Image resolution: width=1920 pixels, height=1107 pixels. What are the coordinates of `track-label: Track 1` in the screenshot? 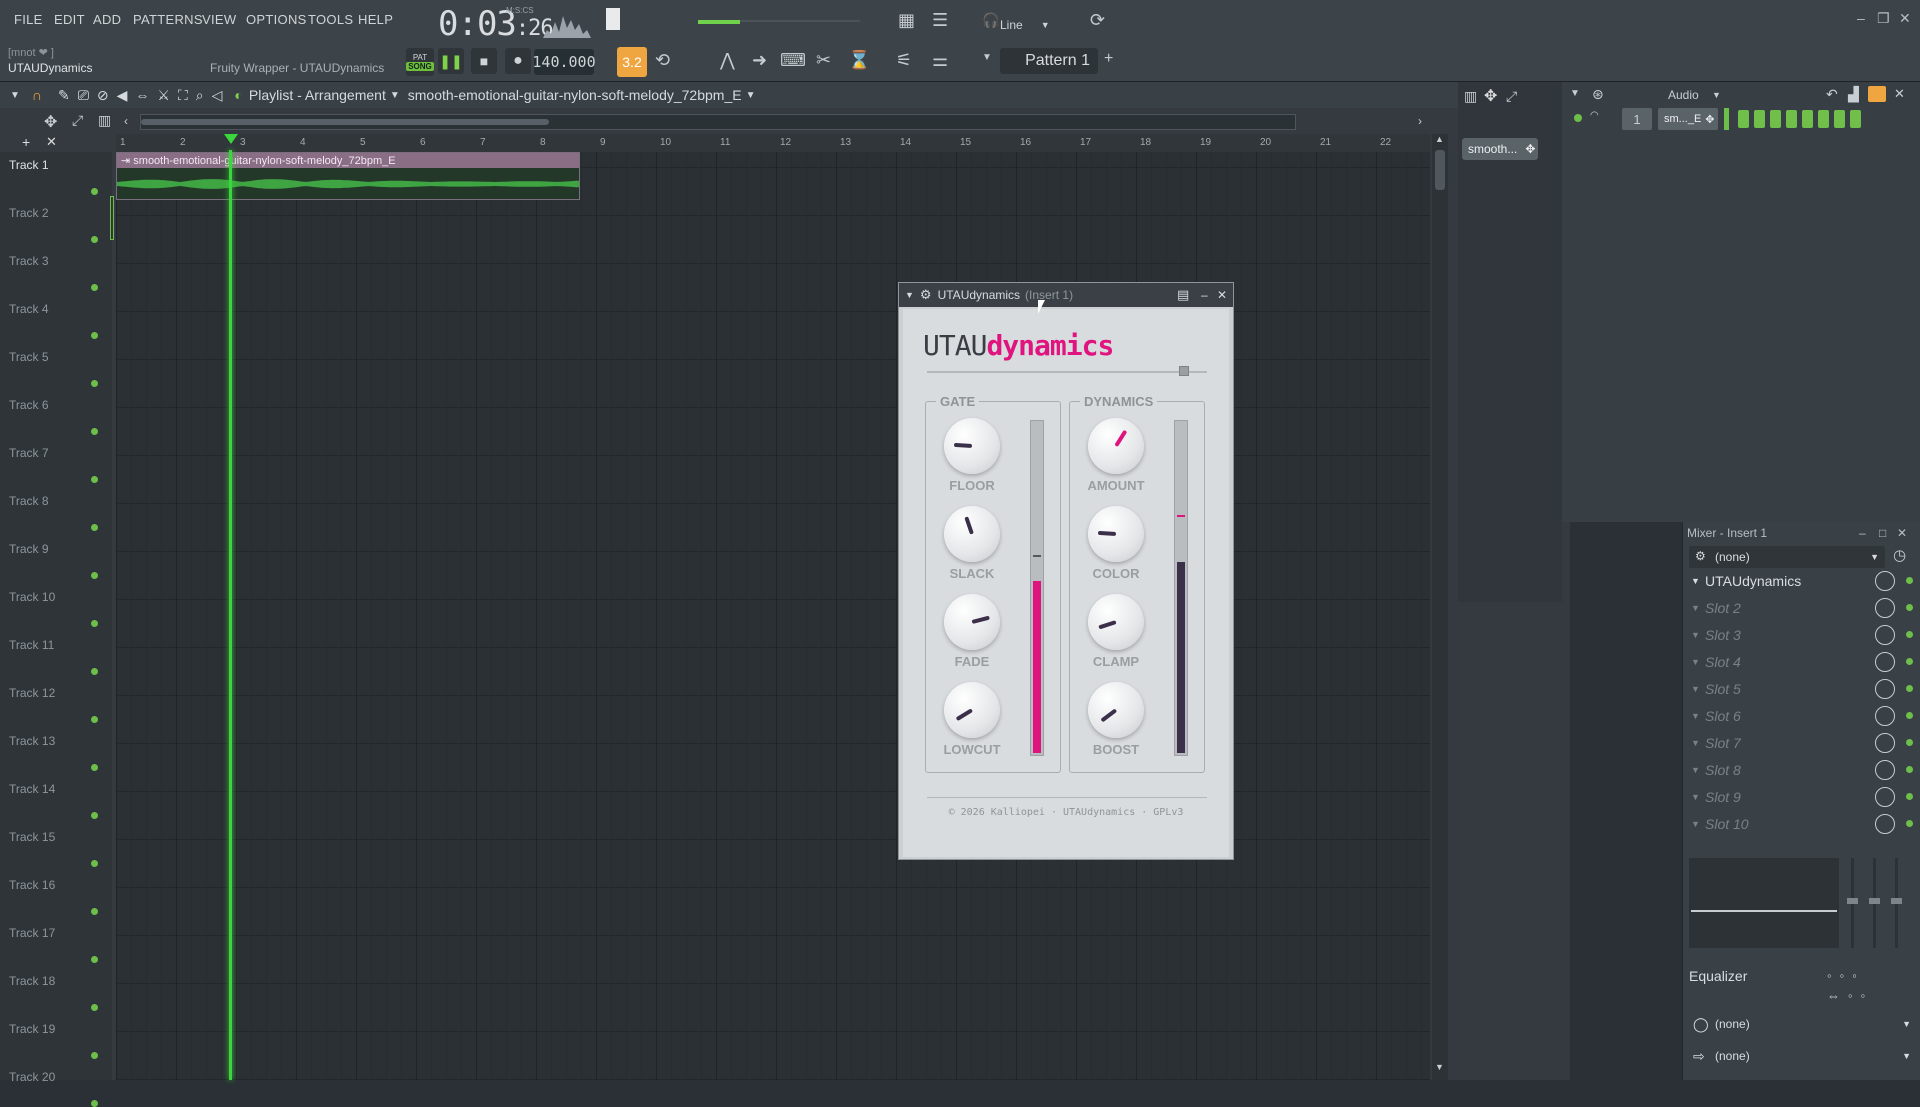 It's located at (29, 165).